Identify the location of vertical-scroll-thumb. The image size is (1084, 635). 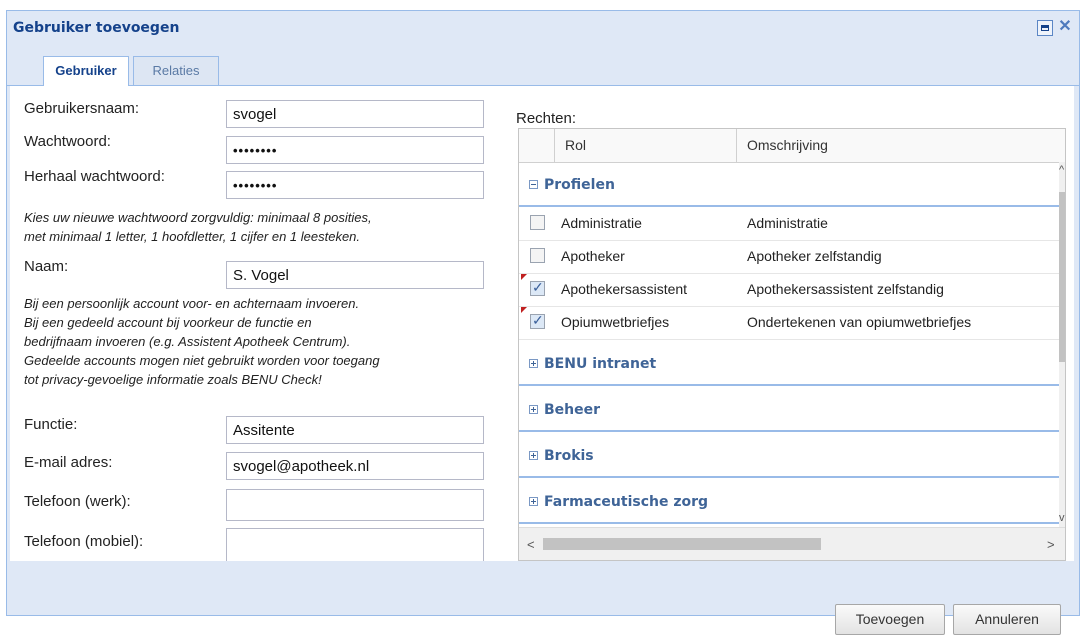
(1062, 277).